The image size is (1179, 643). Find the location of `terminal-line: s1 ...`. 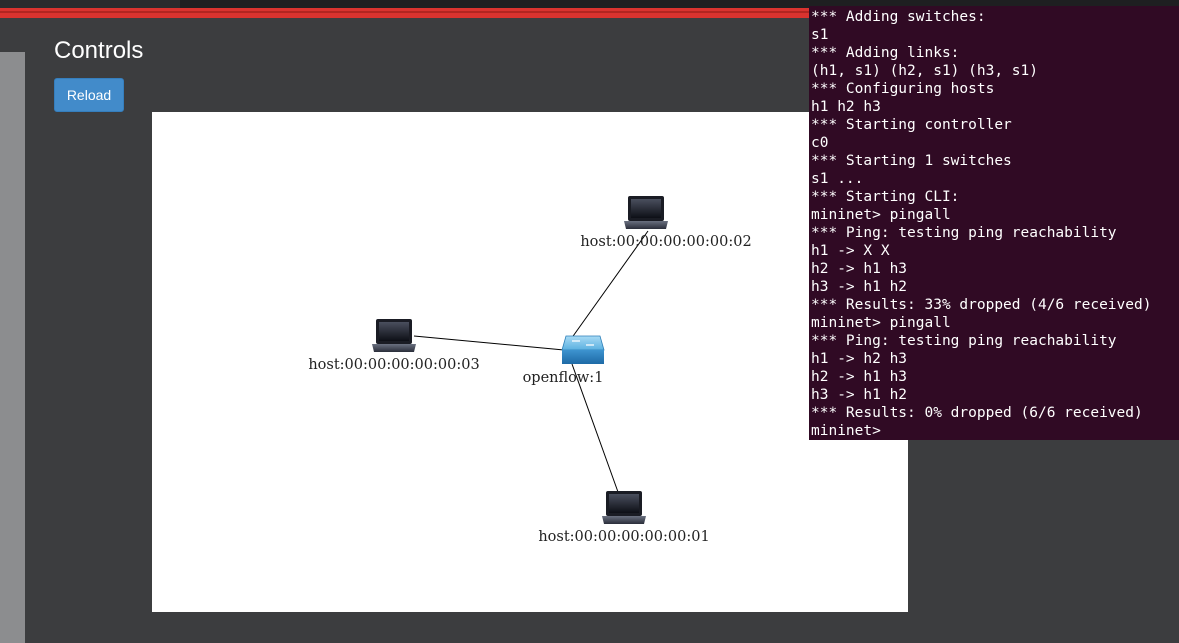

terminal-line: s1 ... is located at coordinates (837, 179).